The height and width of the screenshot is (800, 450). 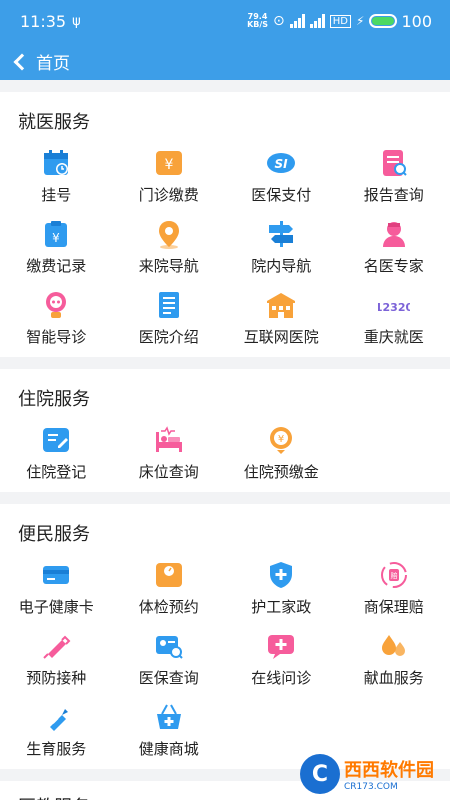 I want to click on status-time: 11:35, so click(x=43, y=21).